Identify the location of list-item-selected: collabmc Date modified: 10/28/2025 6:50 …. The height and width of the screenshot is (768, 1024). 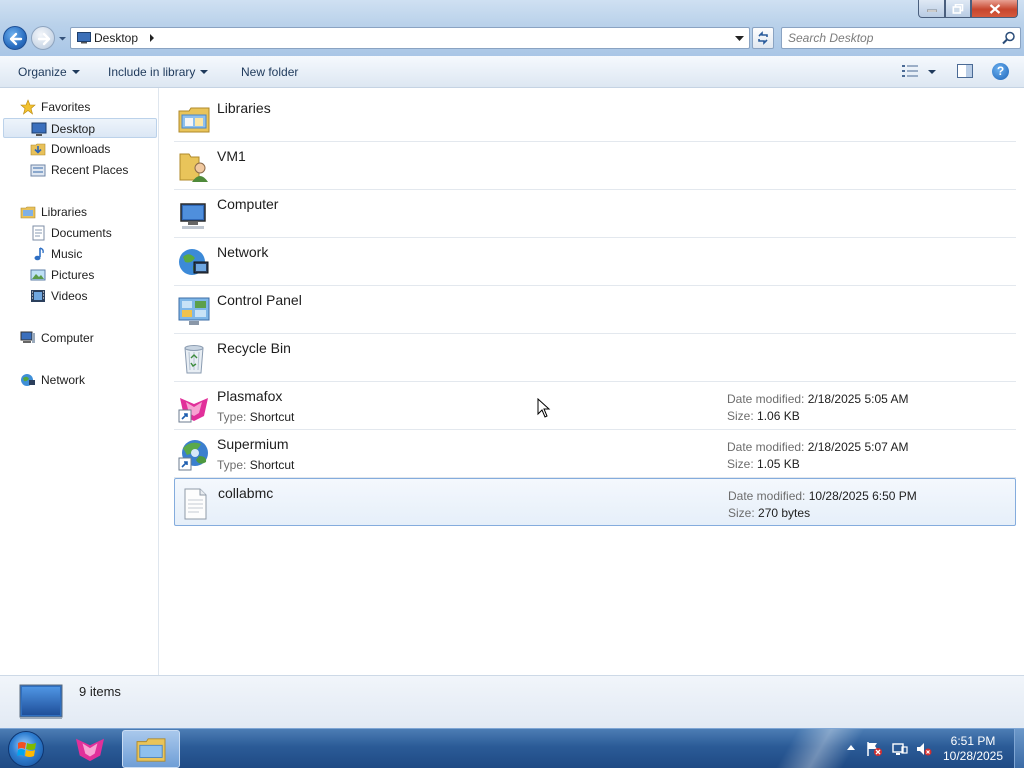
(595, 502).